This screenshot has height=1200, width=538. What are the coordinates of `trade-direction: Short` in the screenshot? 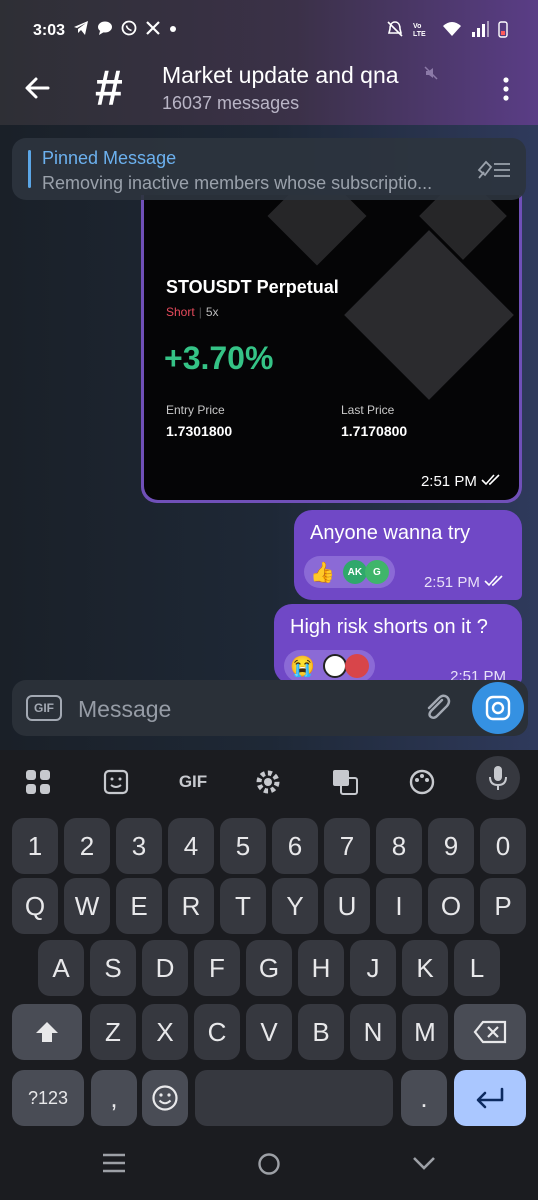 It's located at (180, 312).